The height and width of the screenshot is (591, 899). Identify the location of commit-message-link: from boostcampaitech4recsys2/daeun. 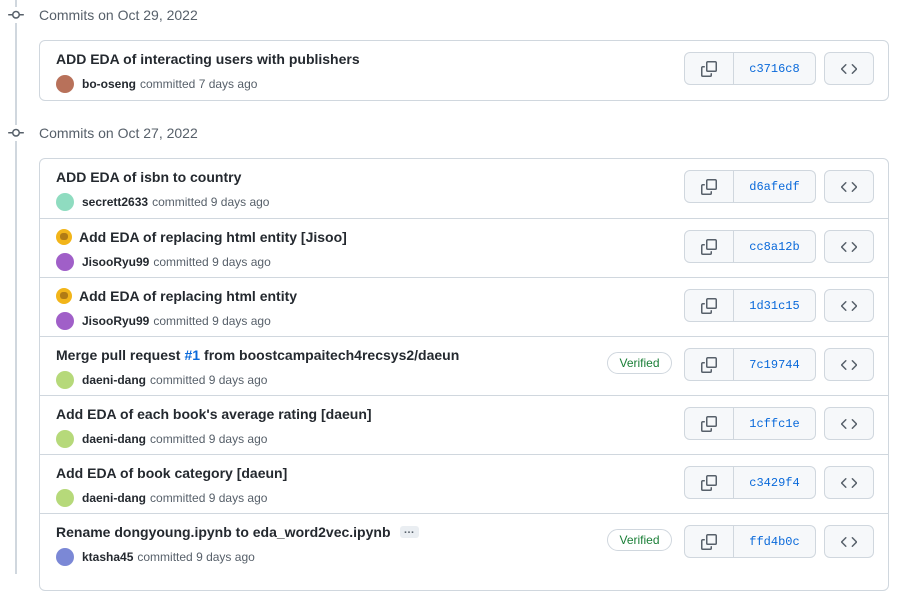
(331, 355).